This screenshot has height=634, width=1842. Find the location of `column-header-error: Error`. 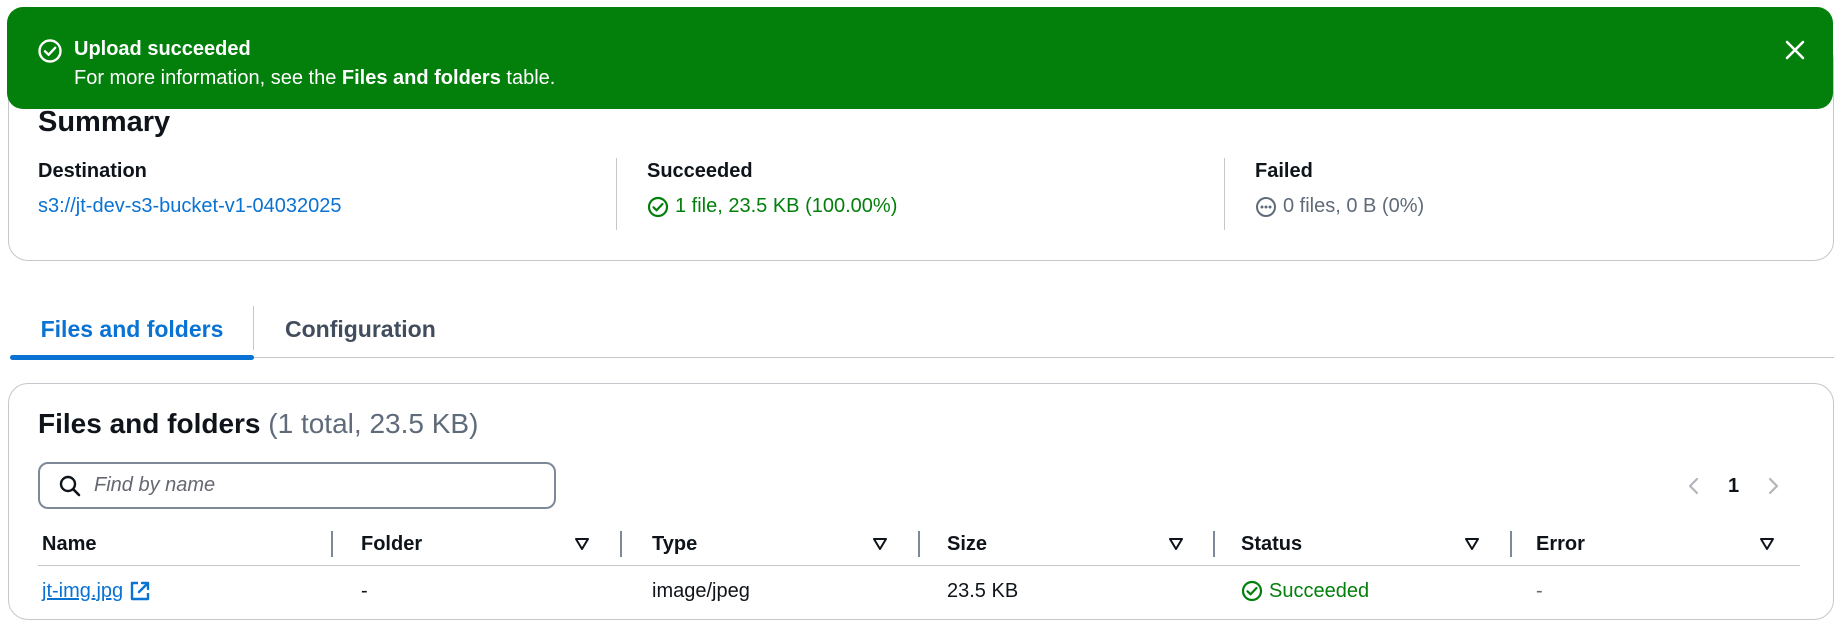

column-header-error: Error is located at coordinates (1656, 544).